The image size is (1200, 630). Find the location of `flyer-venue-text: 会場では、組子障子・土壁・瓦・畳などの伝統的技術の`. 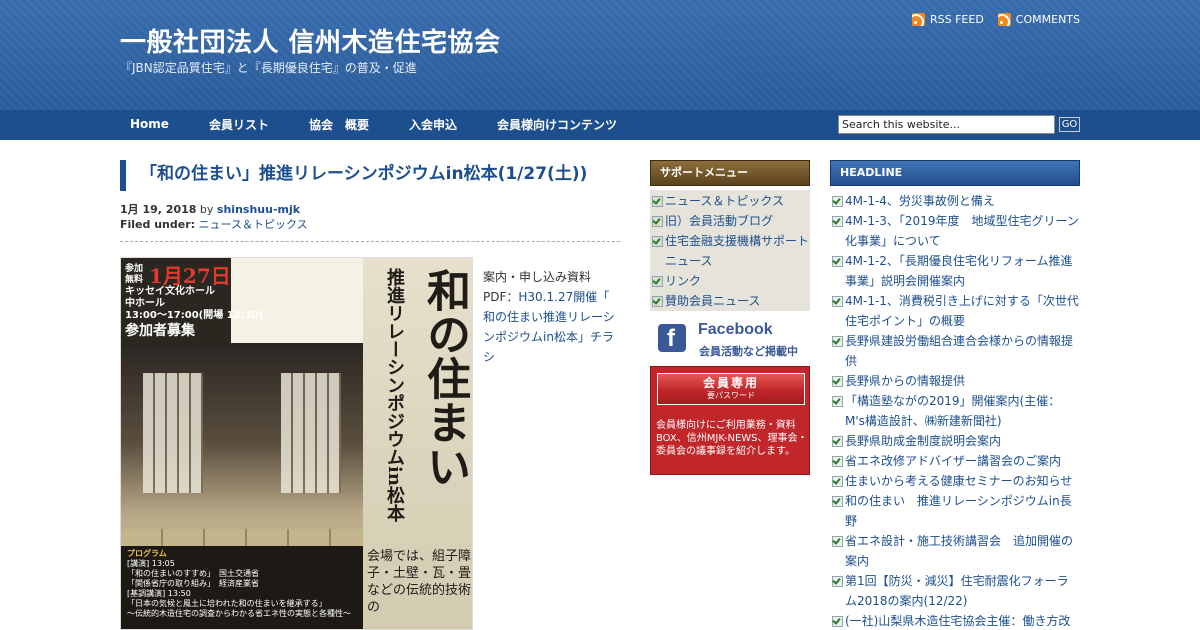

flyer-venue-text: 会場では、組子障子・土壁・瓦・畳などの伝統的技術の is located at coordinates (419, 582).